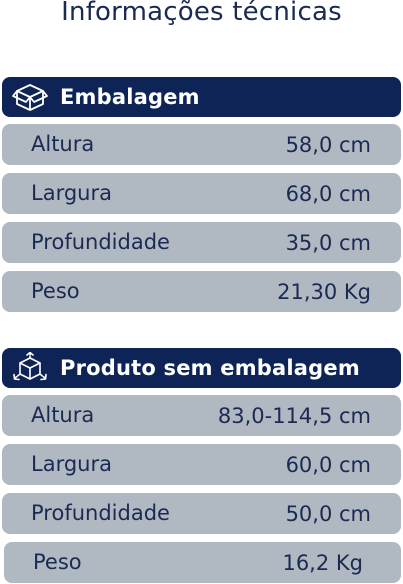  Describe the element at coordinates (324, 292) in the screenshot. I see `spec-value: 21,30 Kg` at that location.